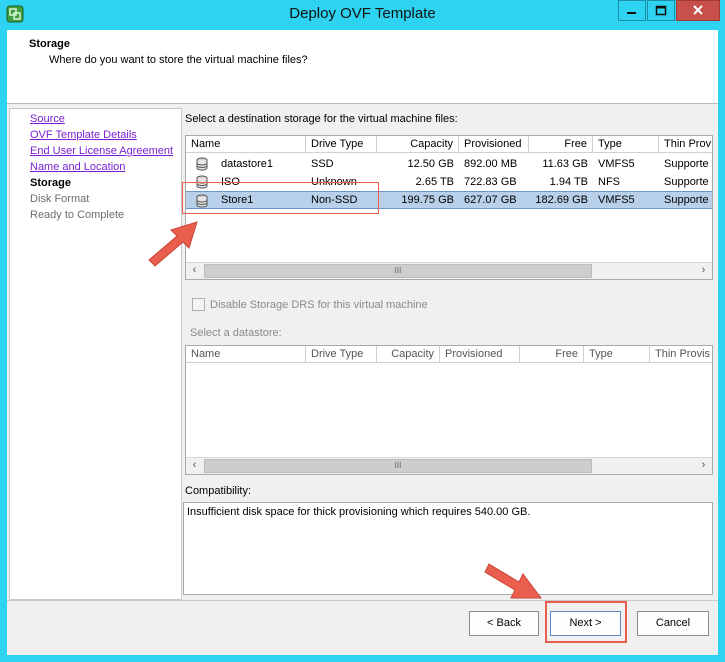  Describe the element at coordinates (218, 491) in the screenshot. I see `compatibility-label: Compatibility:` at that location.